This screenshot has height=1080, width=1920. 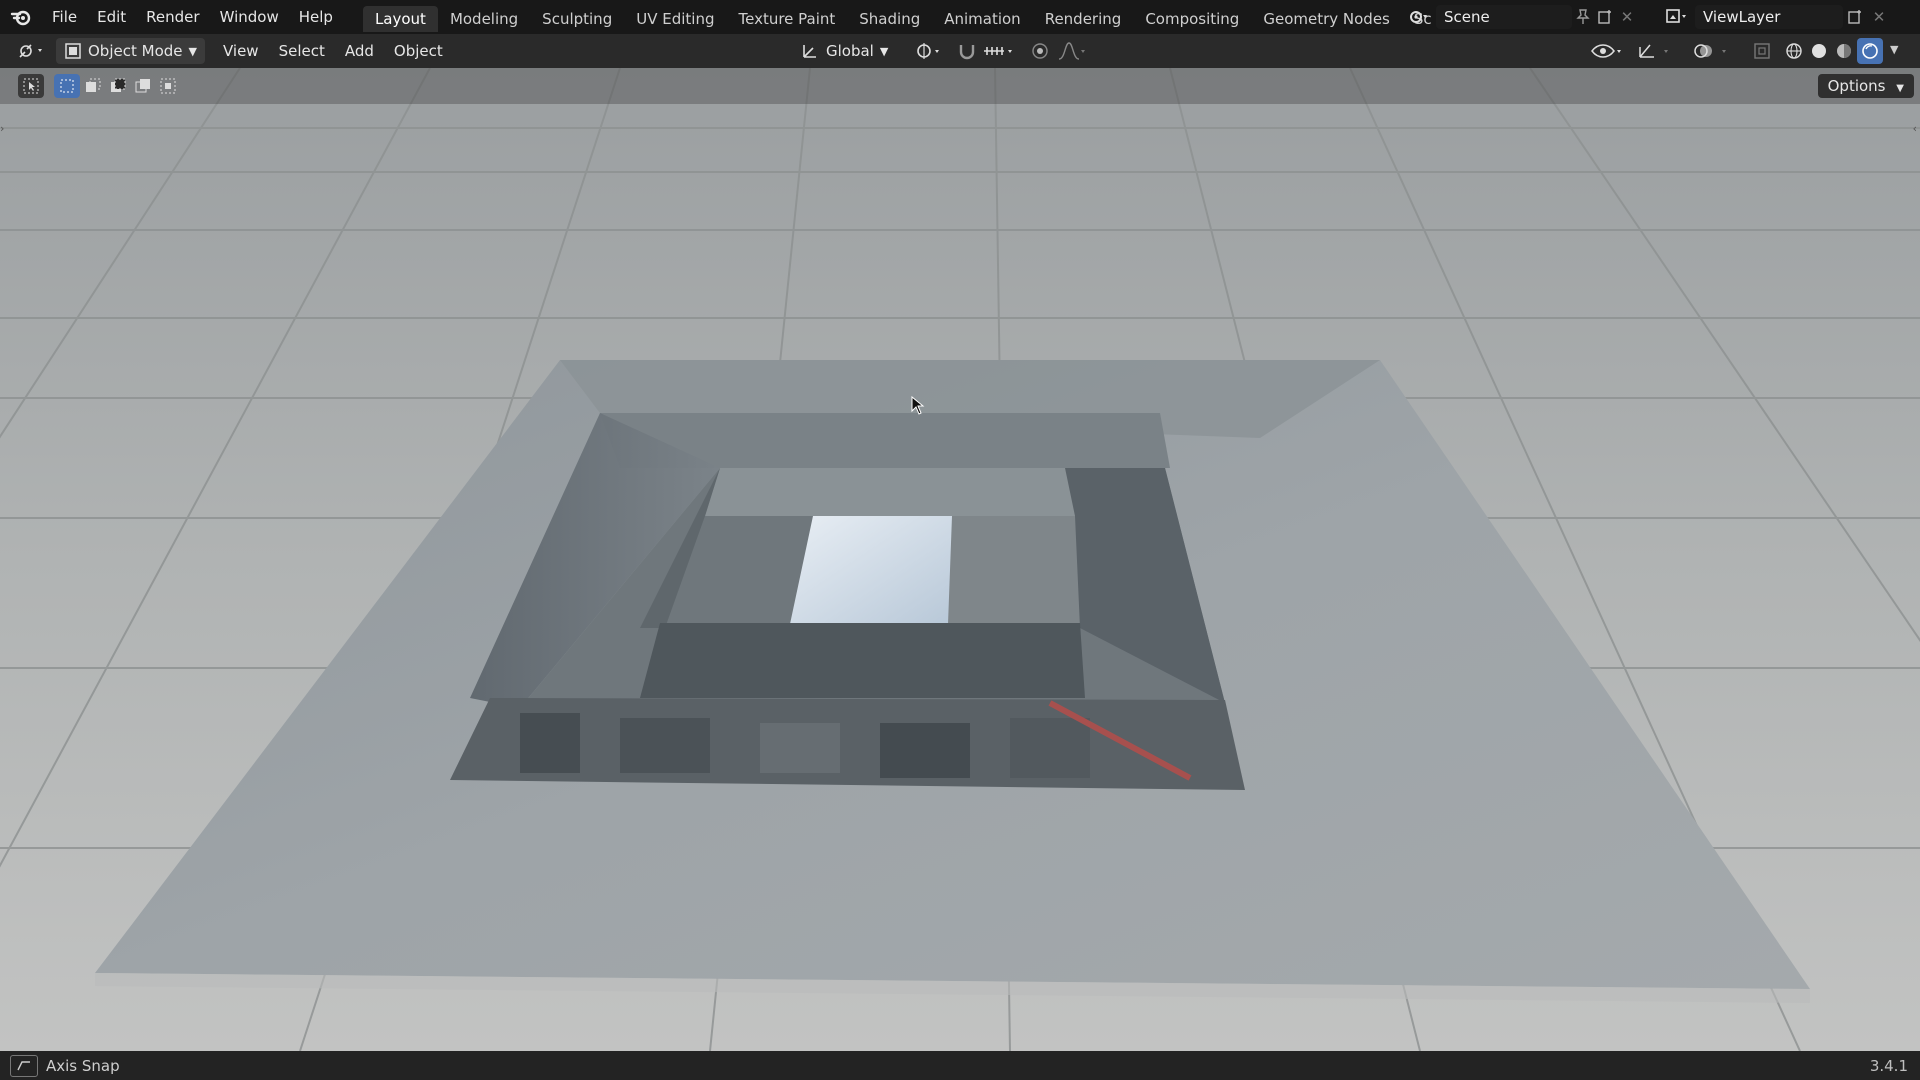 What do you see at coordinates (1000, 51) in the screenshot?
I see `snap-increment-icon` at bounding box center [1000, 51].